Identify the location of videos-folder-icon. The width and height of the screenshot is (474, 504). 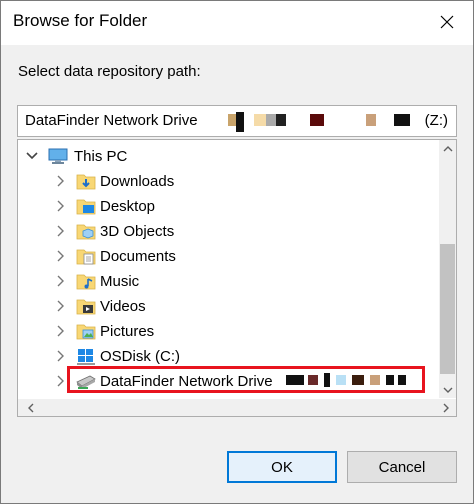
(86, 307).